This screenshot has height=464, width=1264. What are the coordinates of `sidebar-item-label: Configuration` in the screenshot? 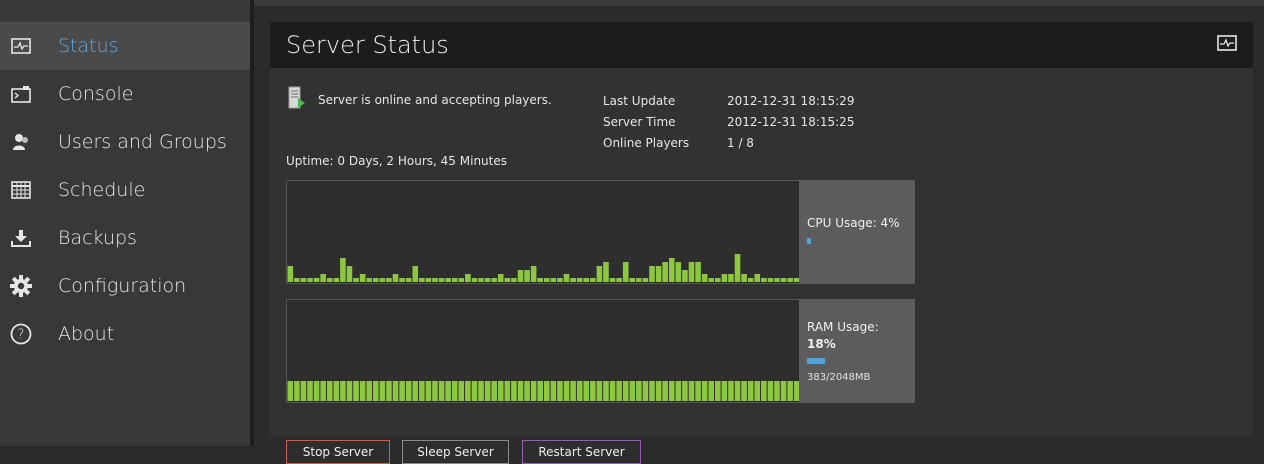 It's located at (122, 286).